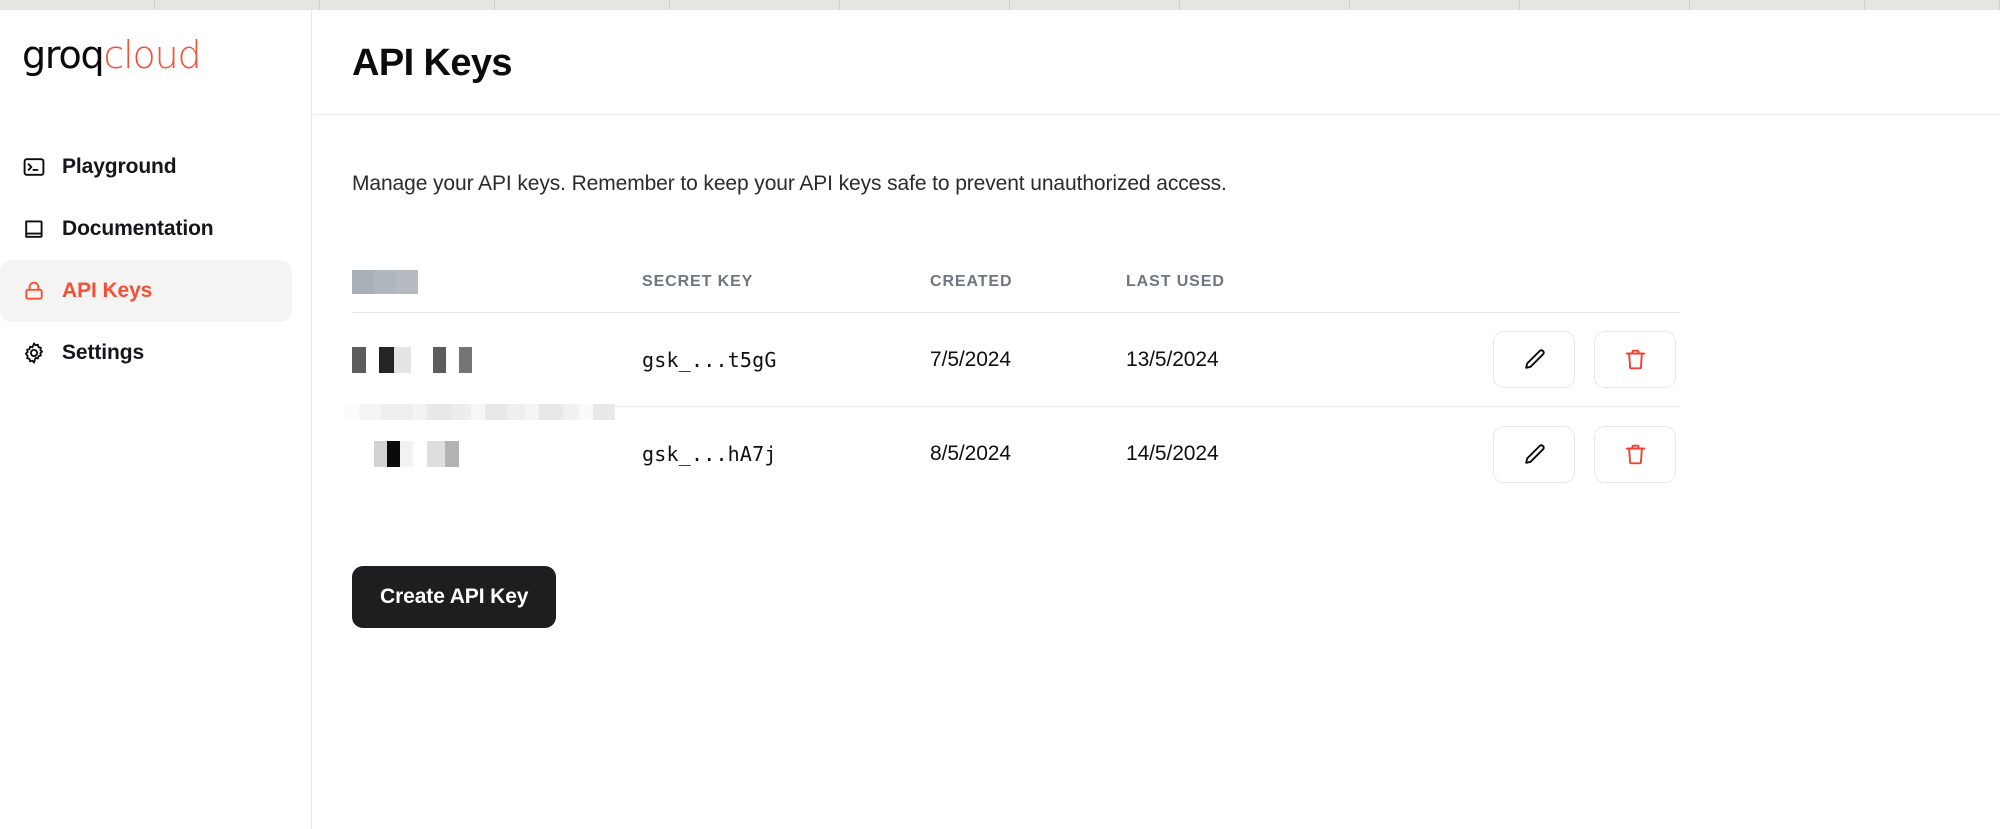 The image size is (2000, 829). Describe the element at coordinates (119, 166) in the screenshot. I see `sidebar-item-label: Playground` at that location.